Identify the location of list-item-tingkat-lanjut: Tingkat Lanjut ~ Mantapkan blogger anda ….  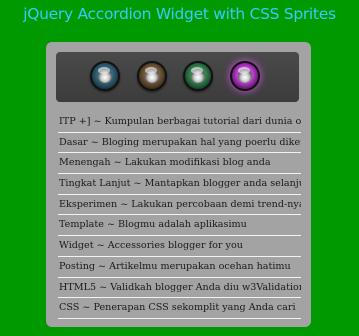
(179, 184).